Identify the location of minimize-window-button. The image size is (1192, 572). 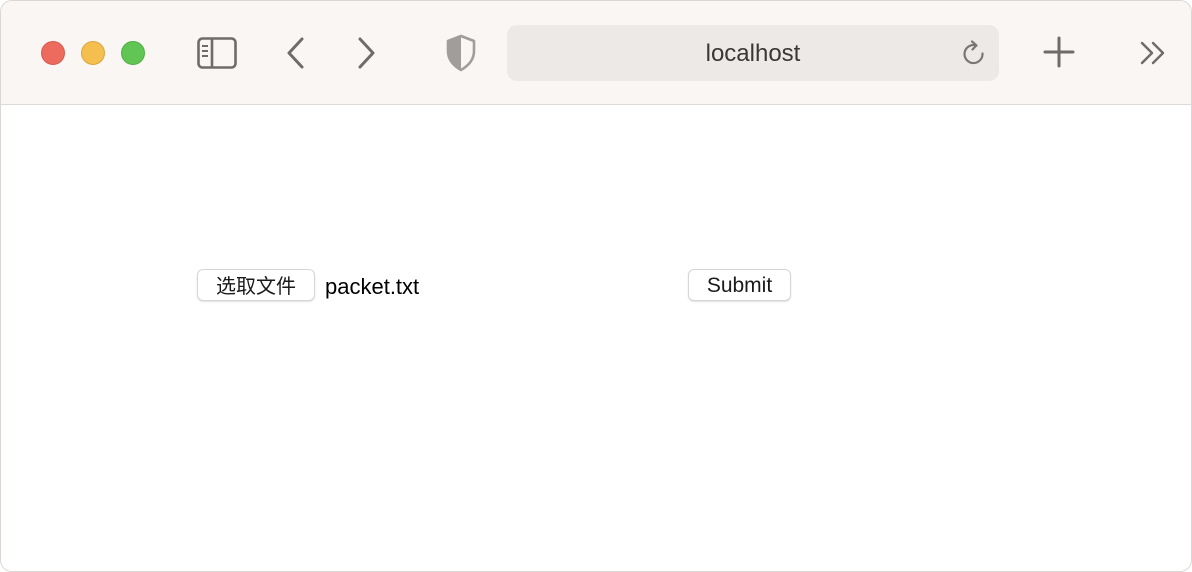
(93, 53).